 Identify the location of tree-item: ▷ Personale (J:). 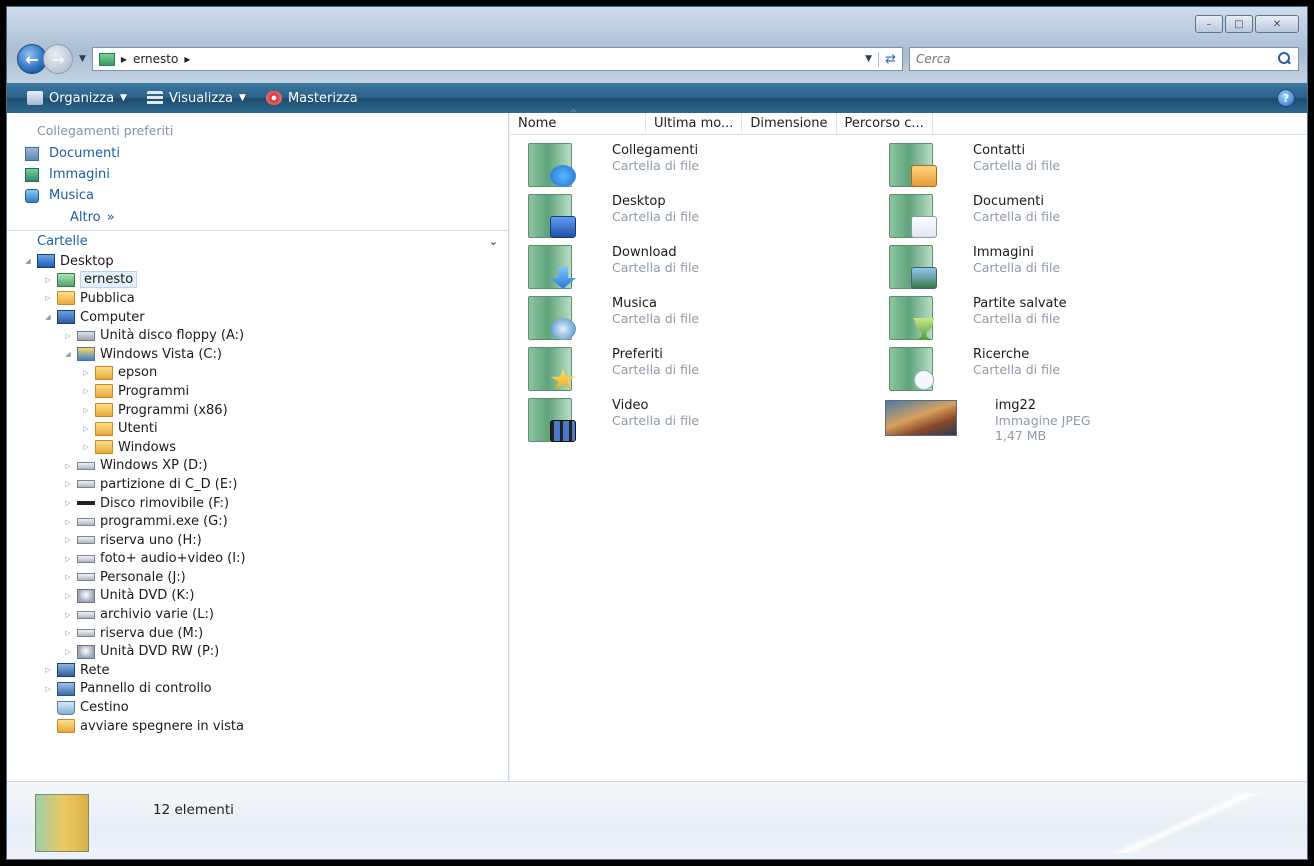
(257, 577).